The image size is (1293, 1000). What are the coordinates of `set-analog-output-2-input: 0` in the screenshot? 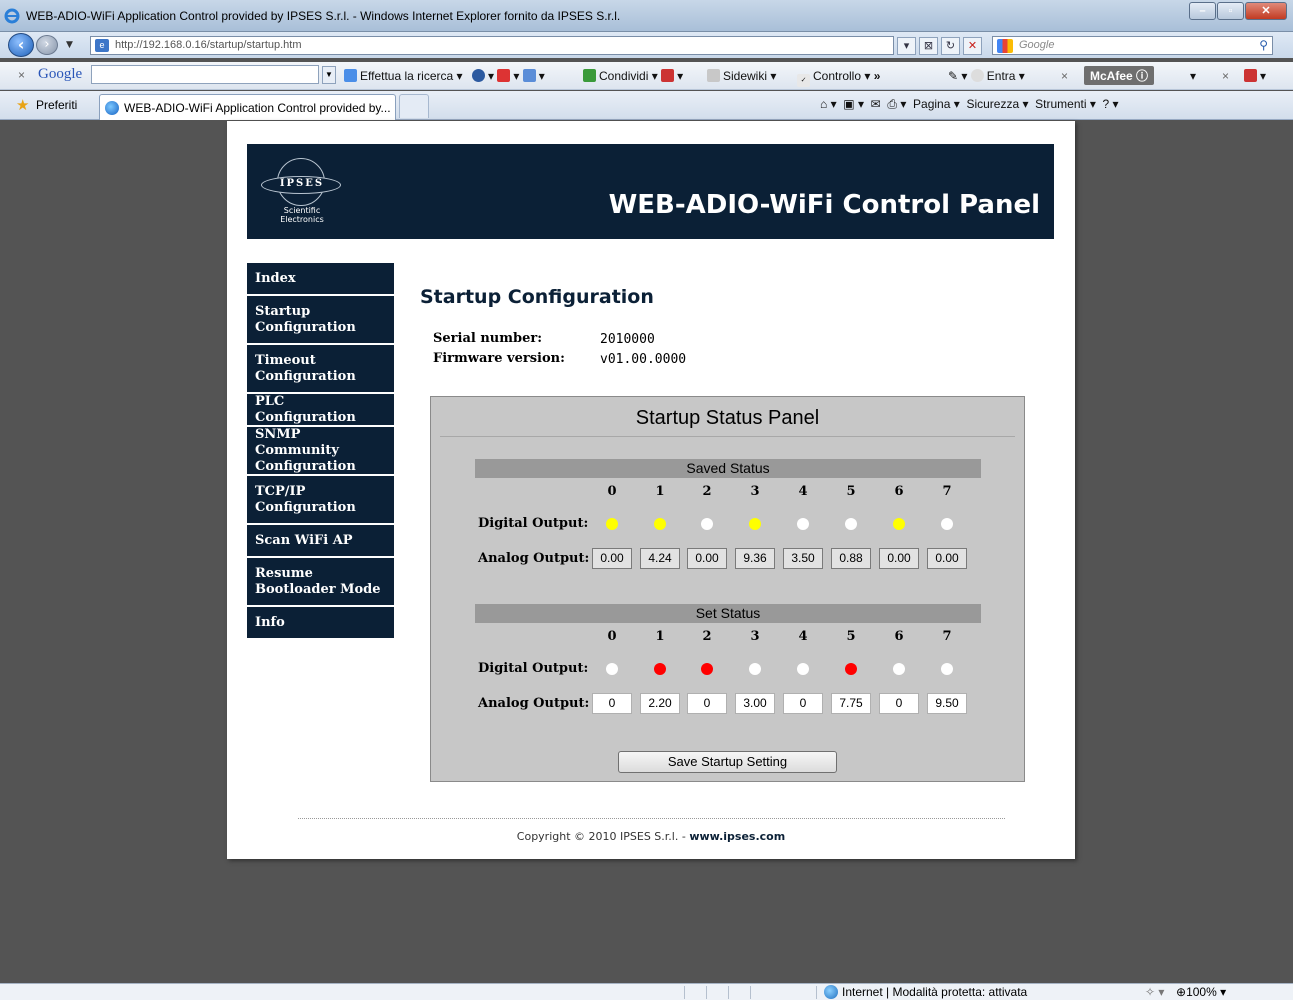 It's located at (707, 703).